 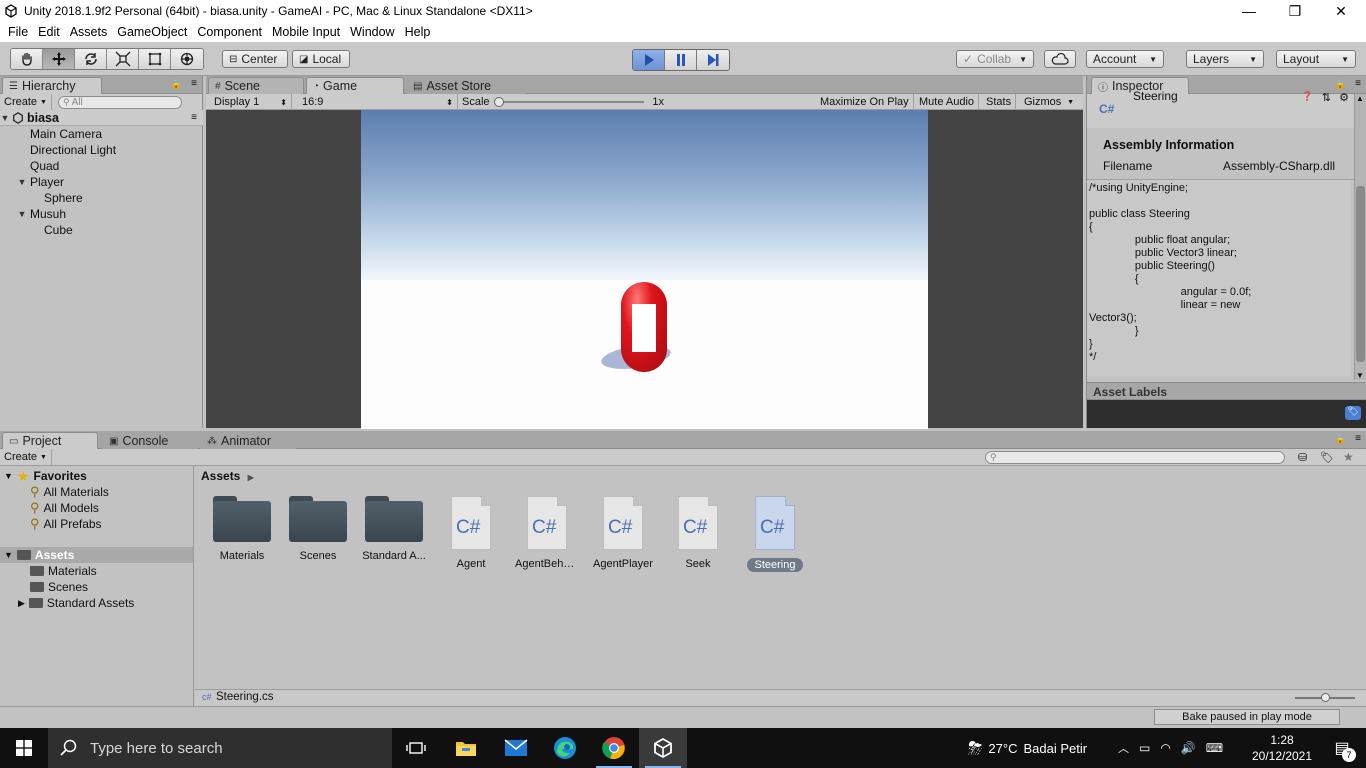 What do you see at coordinates (194, 117) in the screenshot?
I see `scene-menu-icon: ≡` at bounding box center [194, 117].